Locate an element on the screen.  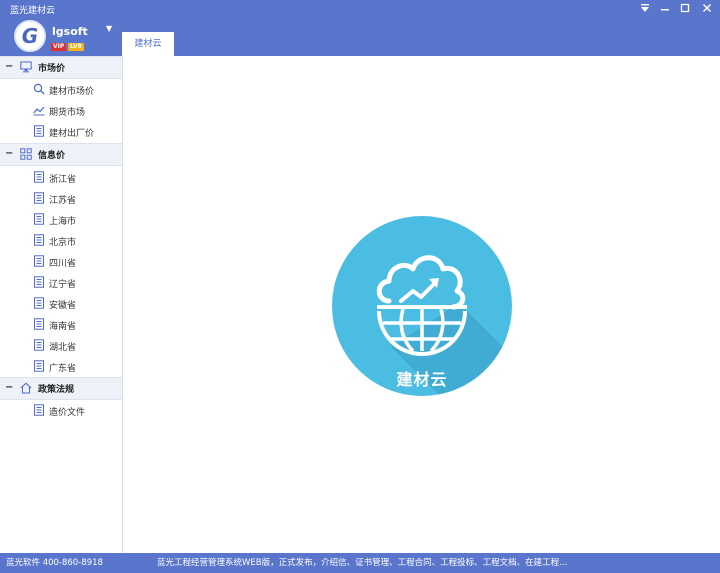
user-avatar: G is located at coordinates (30, 36).